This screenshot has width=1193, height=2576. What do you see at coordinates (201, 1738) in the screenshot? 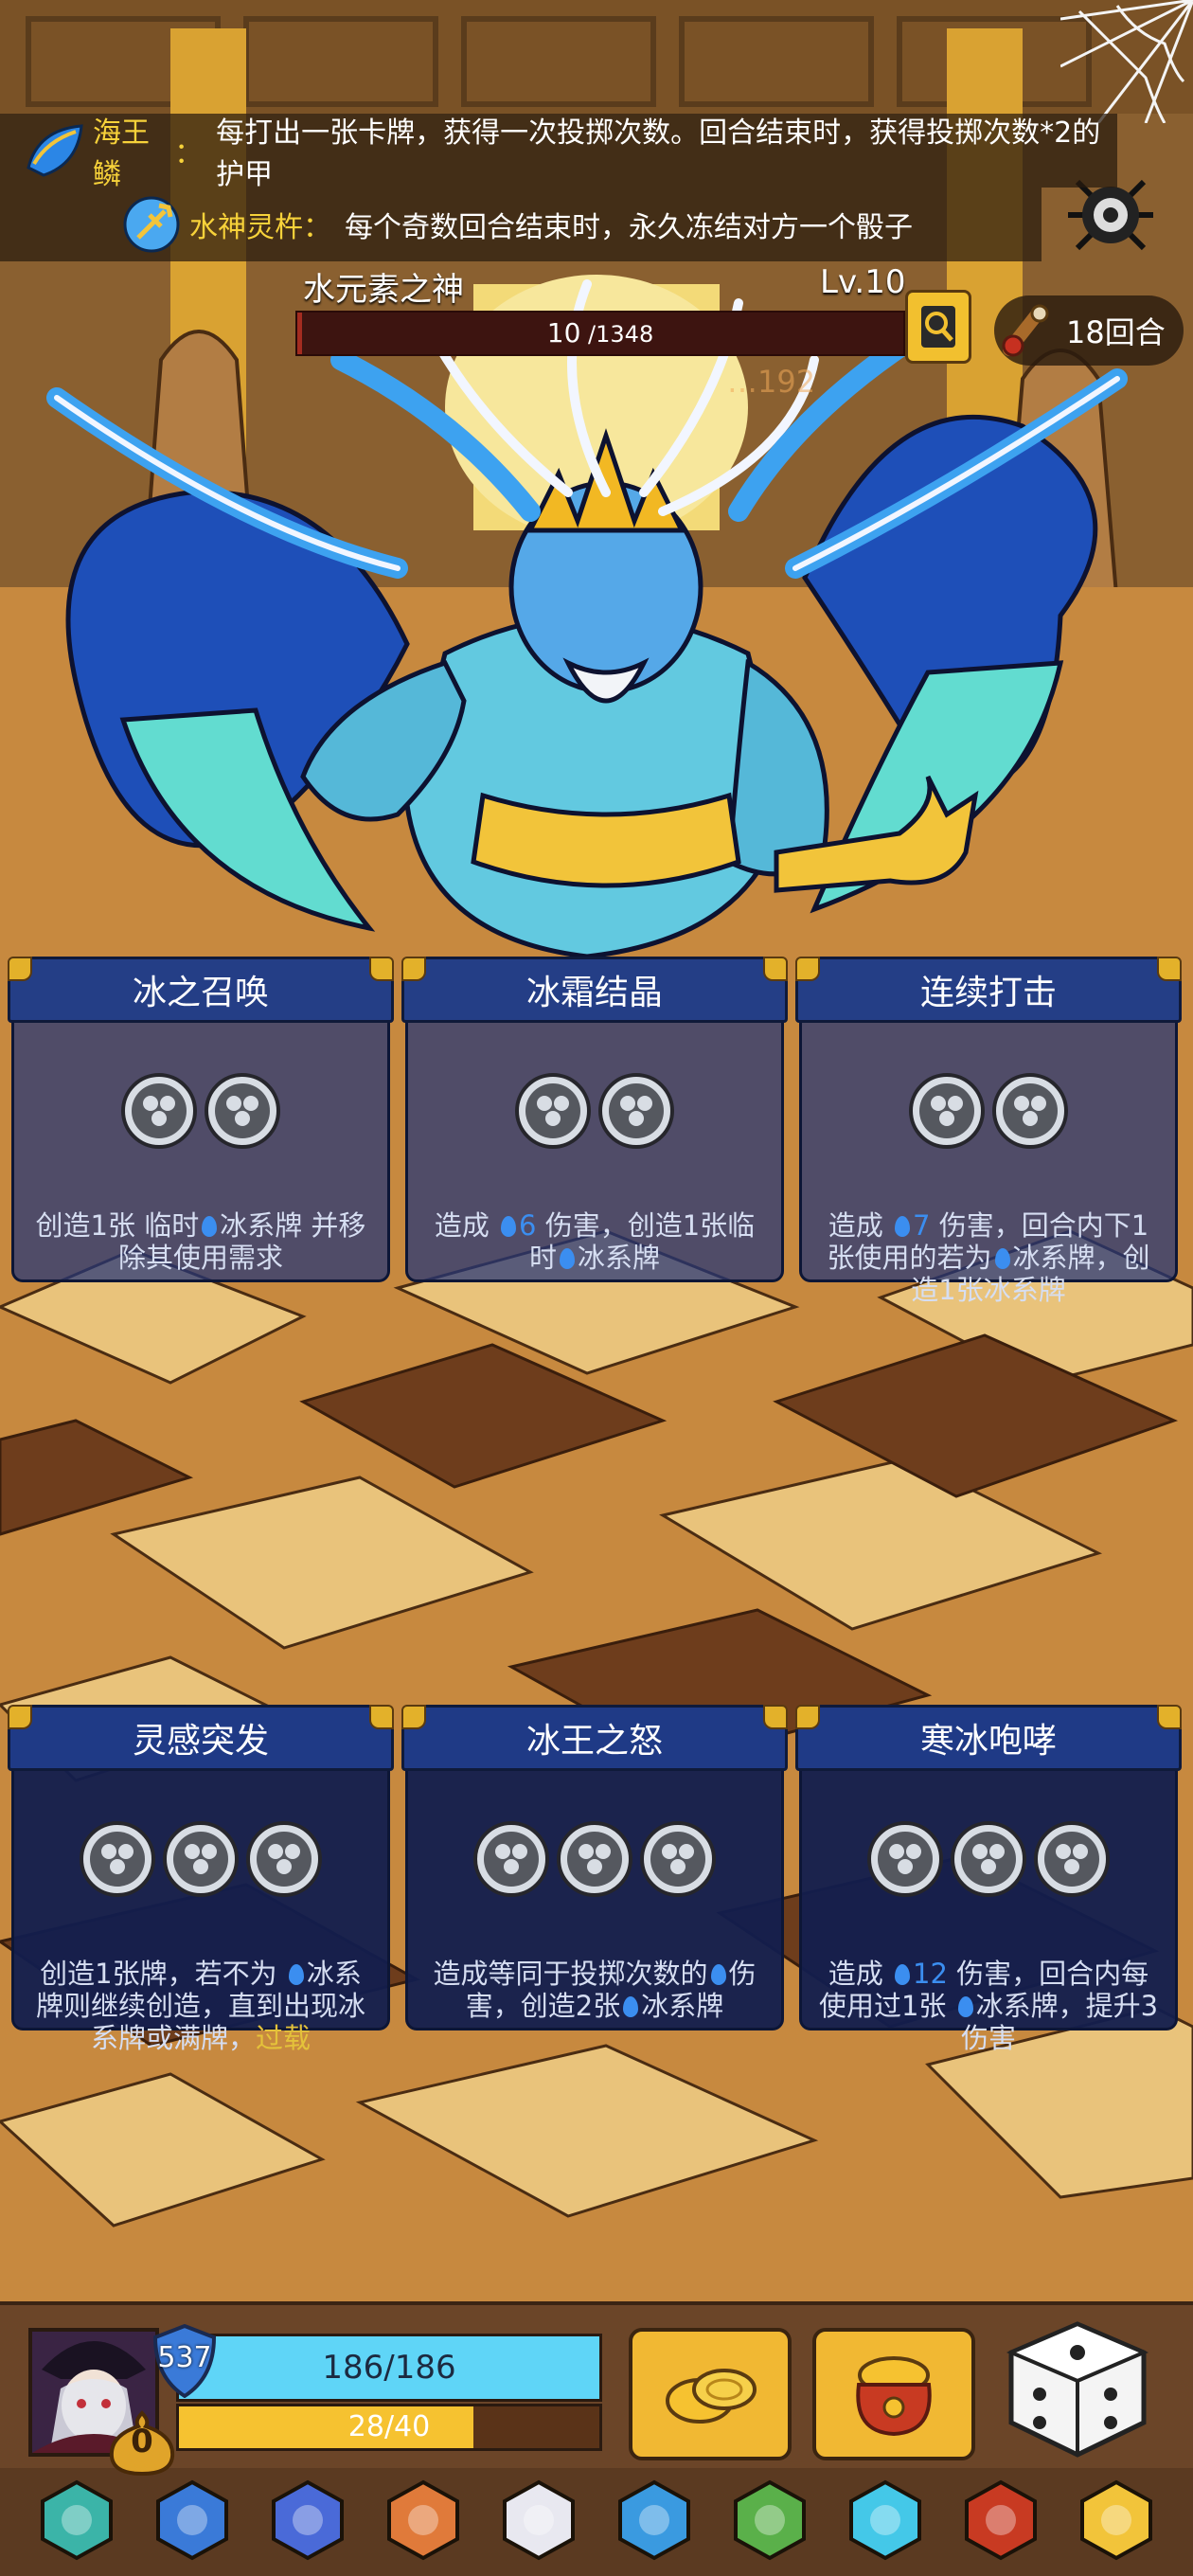
I see `card-header: 灵感突发` at bounding box center [201, 1738].